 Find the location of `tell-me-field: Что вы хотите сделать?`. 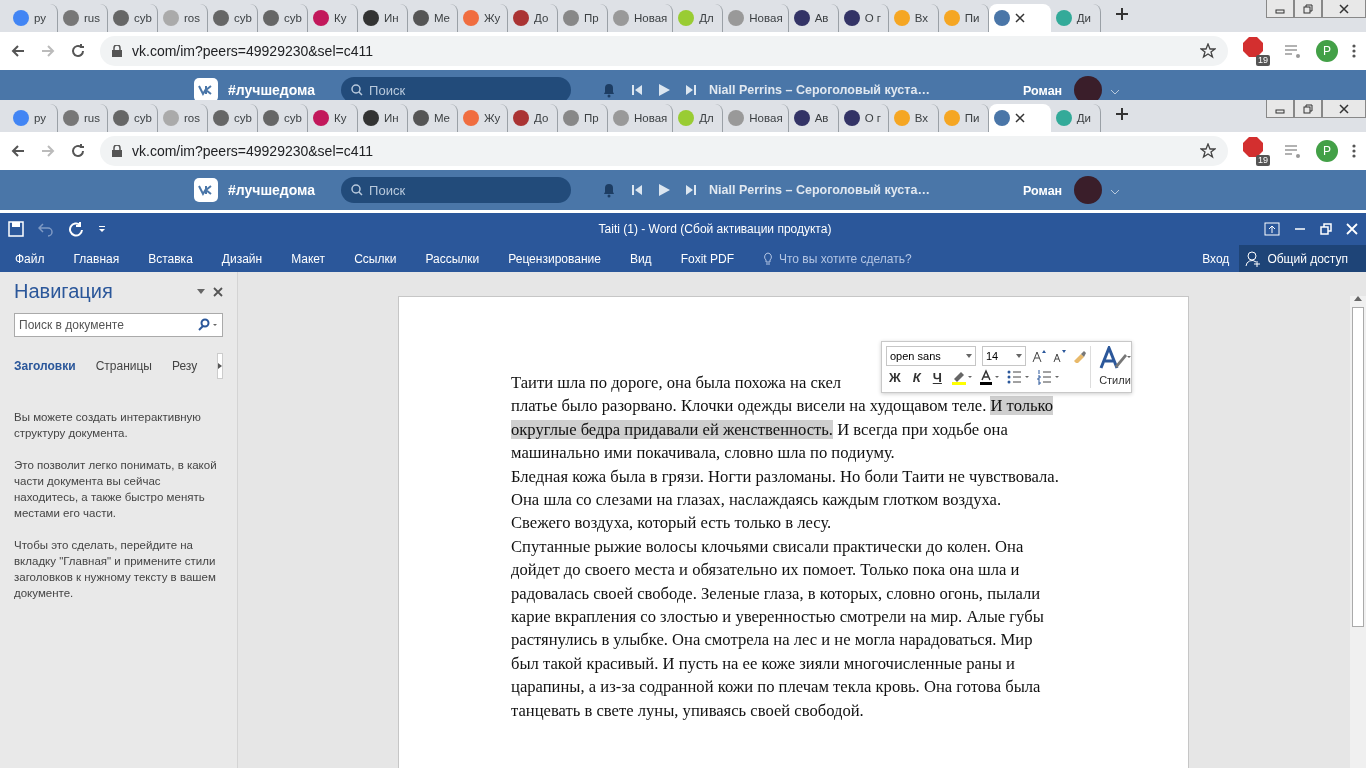

tell-me-field: Что вы хотите сделать? is located at coordinates (837, 258).